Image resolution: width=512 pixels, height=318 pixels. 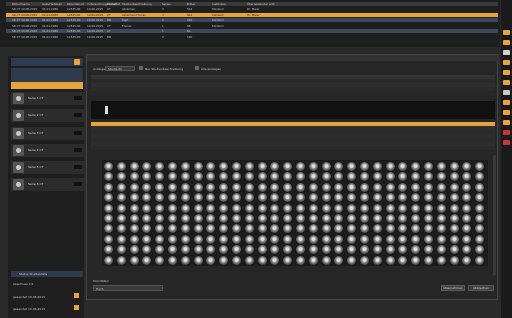 I want to click on series-thumbnail-row: Serie 5 CT, so click(x=48, y=167).